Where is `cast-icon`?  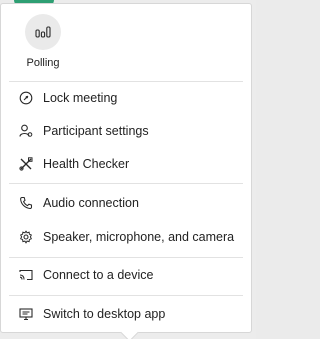 cast-icon is located at coordinates (26, 275).